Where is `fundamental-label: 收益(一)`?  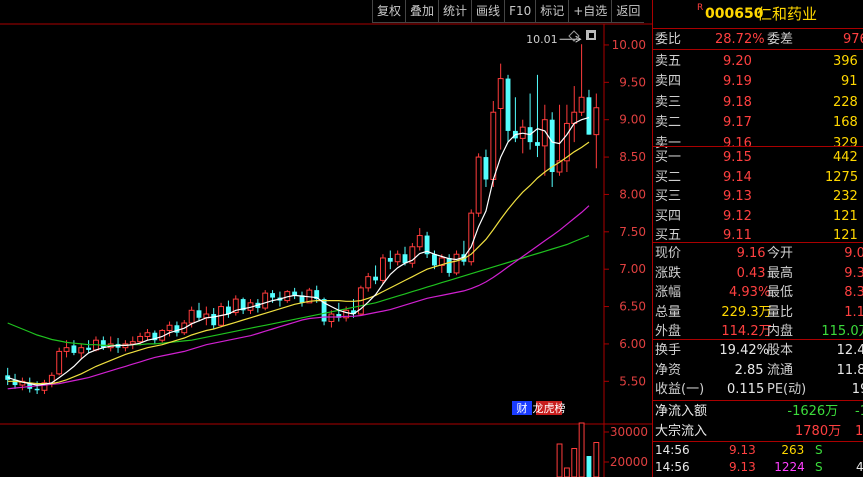 fundamental-label: 收益(一) is located at coordinates (680, 390).